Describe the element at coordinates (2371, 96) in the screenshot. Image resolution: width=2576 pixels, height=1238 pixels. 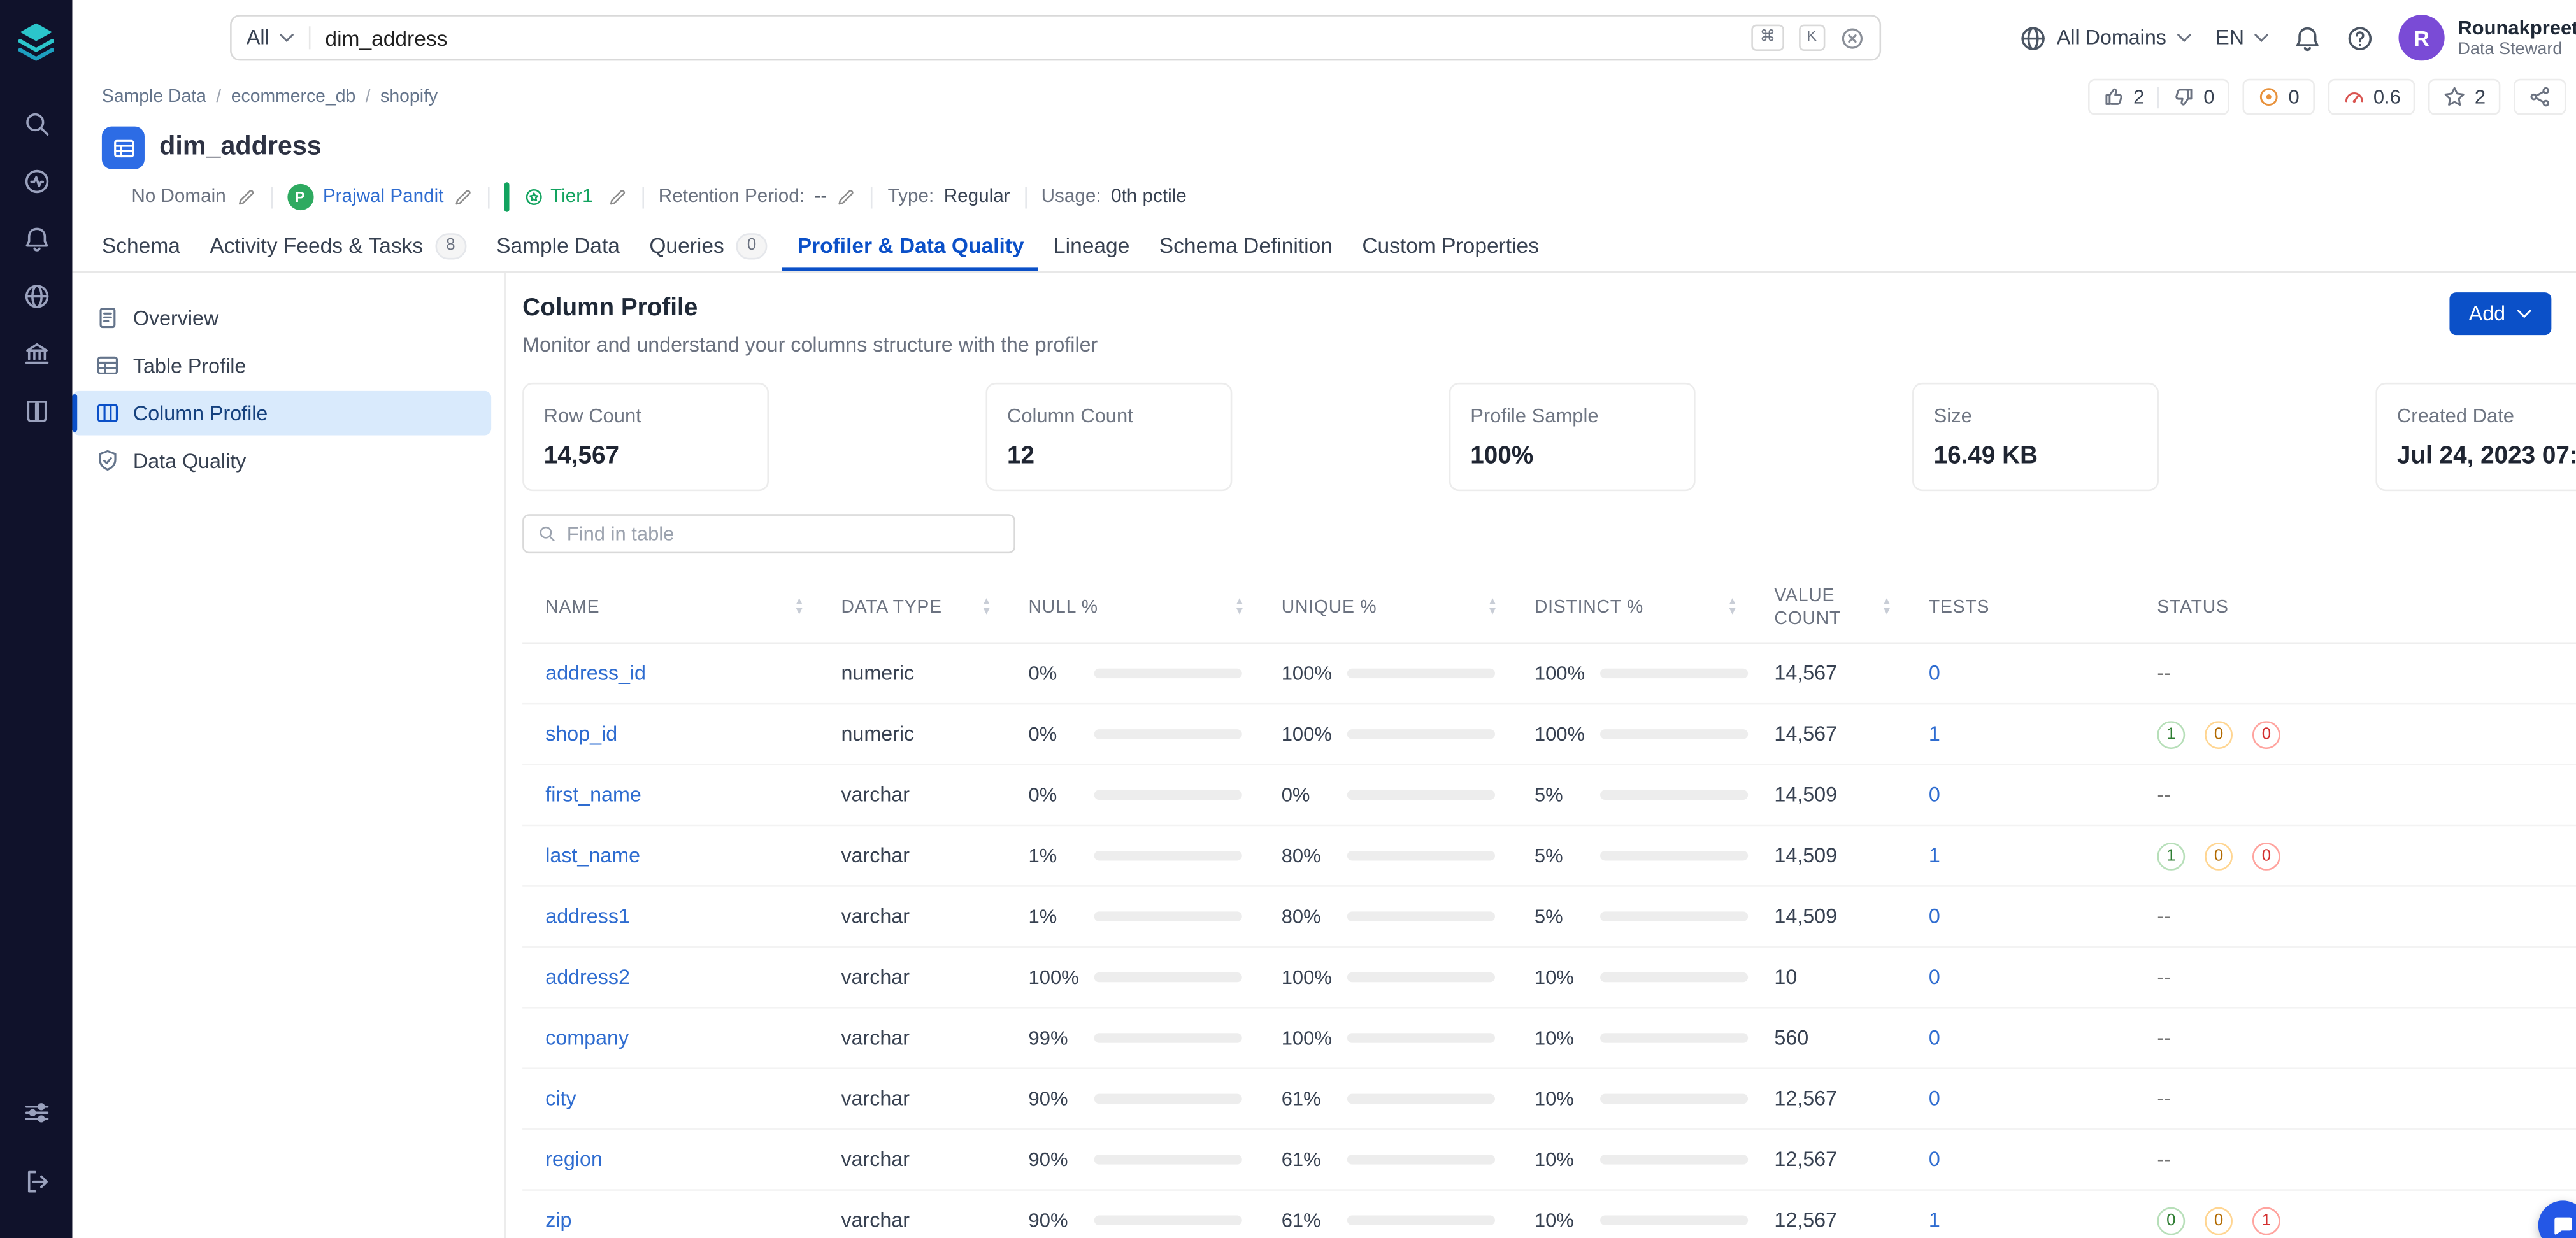
I see `quality-score-button: 0.6` at that location.